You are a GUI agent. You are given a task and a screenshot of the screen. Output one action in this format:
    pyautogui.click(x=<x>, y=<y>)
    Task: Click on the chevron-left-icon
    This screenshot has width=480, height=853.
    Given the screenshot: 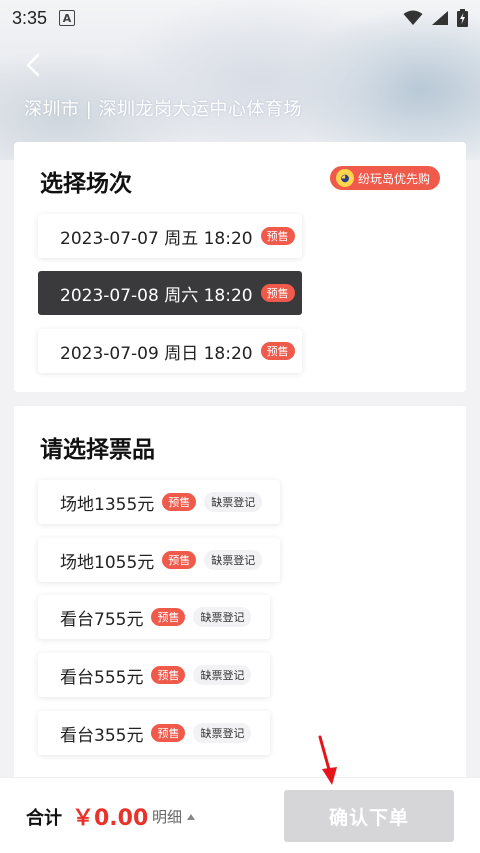 What is the action you would take?
    pyautogui.click(x=33, y=65)
    